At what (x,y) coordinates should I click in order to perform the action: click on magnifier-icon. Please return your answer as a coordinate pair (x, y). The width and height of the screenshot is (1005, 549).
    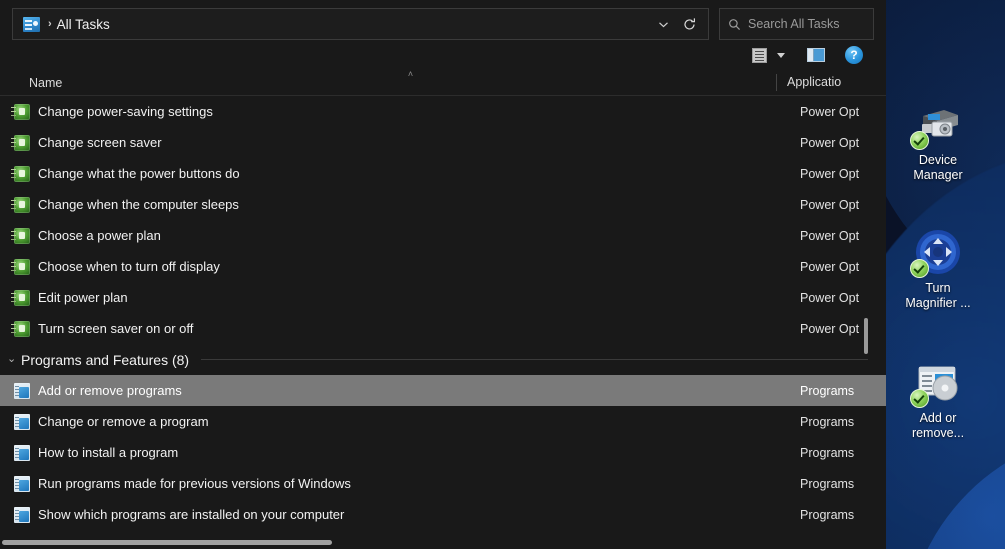
    Looking at the image, I should click on (936, 253).